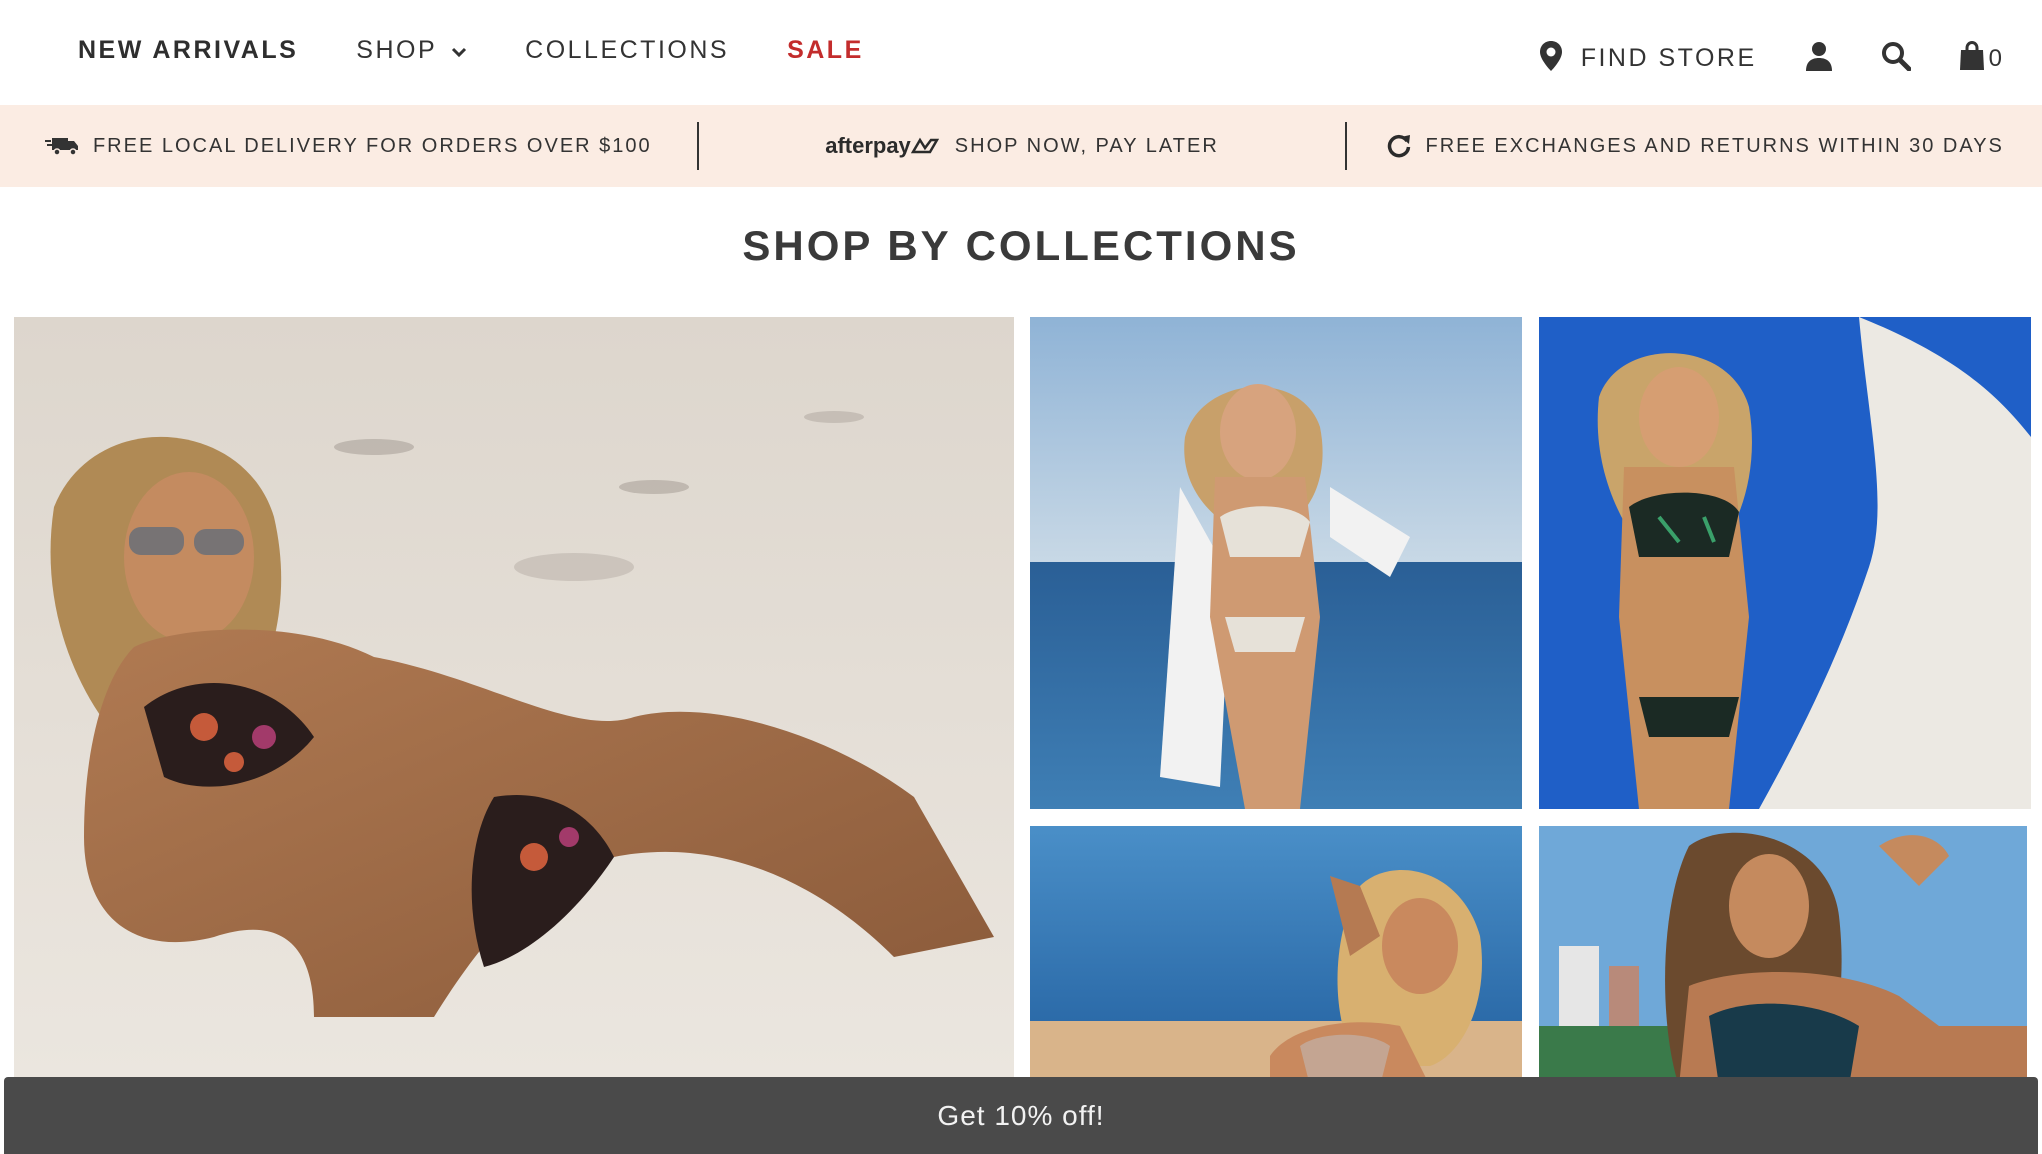  I want to click on nav-new-arrivals: NEW ARRIVALS, so click(188, 50).